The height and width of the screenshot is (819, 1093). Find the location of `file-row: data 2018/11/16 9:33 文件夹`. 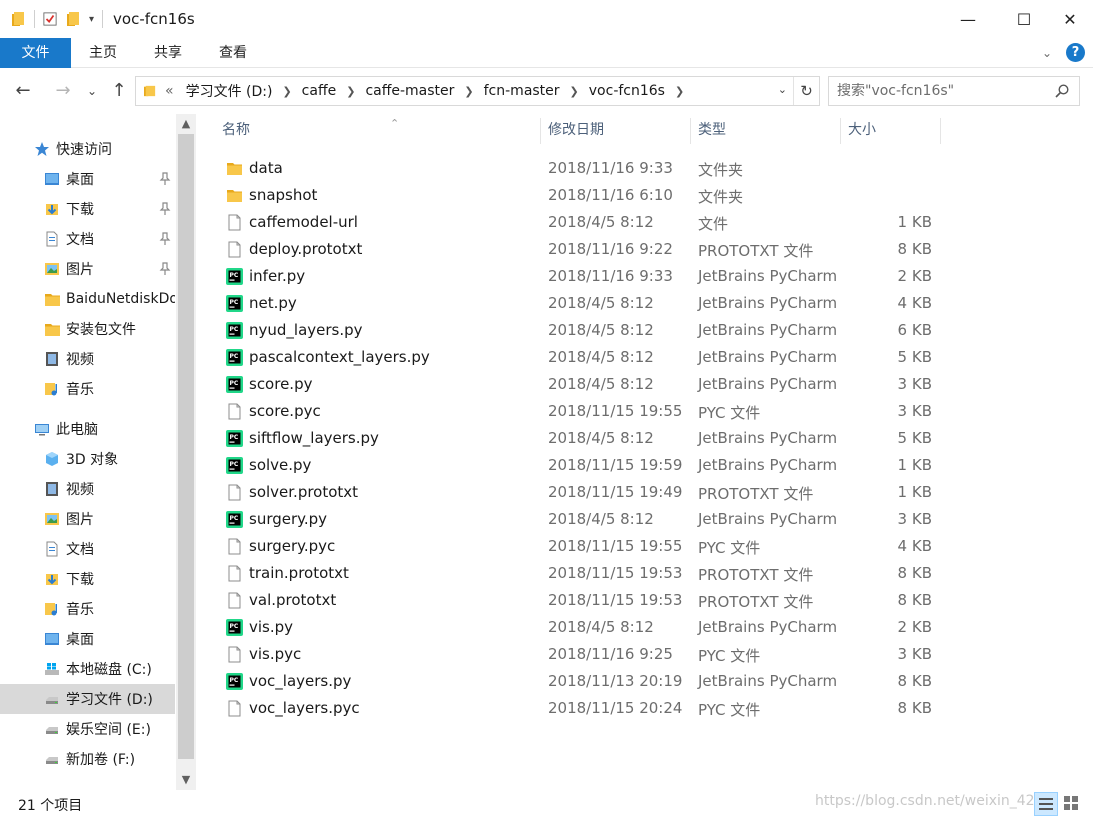

file-row: data 2018/11/16 9:33 文件夹 is located at coordinates (584, 168).